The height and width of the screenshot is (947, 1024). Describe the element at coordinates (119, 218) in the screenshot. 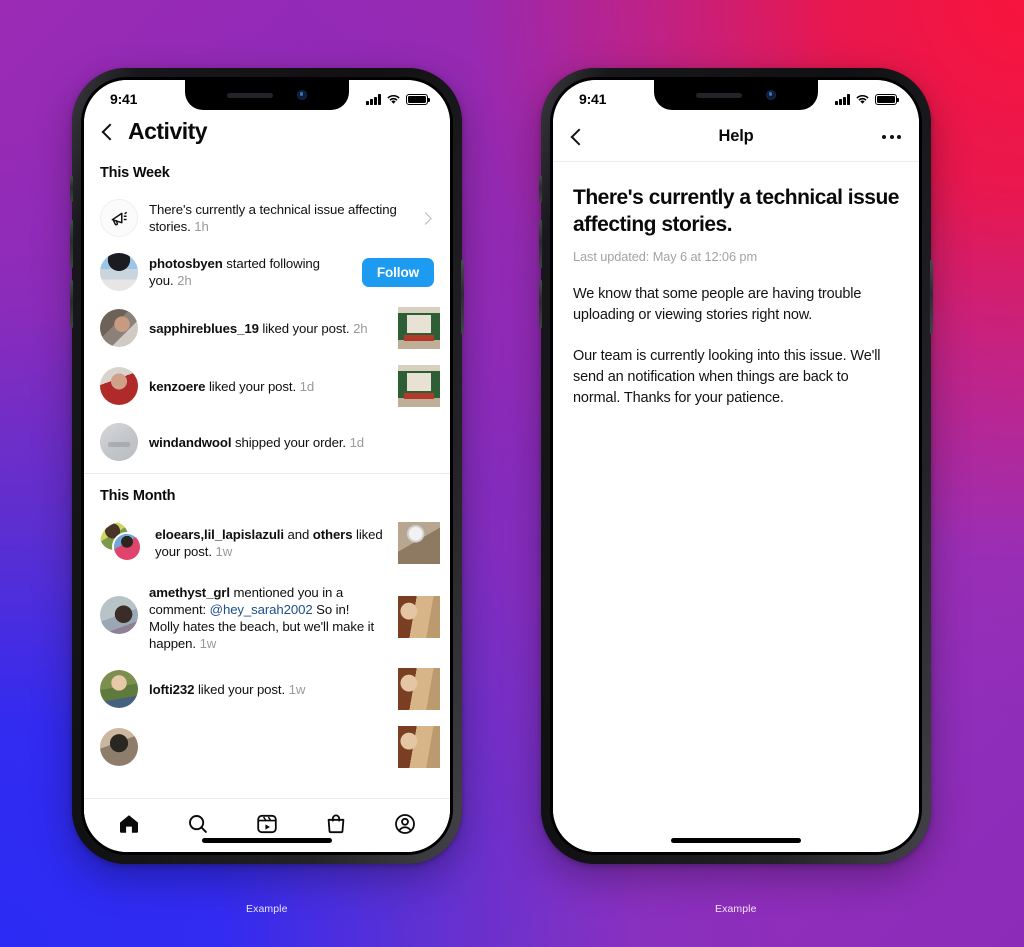

I see `megaphone-icon` at that location.